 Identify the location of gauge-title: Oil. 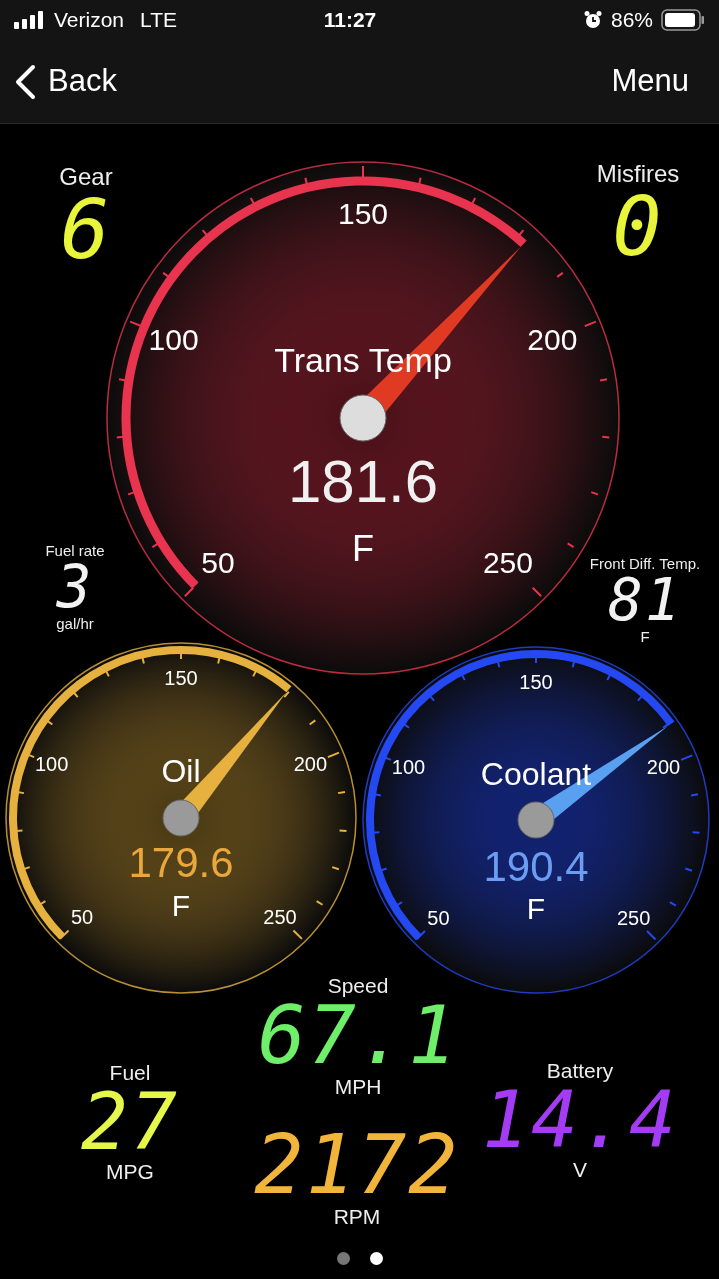
(181, 771).